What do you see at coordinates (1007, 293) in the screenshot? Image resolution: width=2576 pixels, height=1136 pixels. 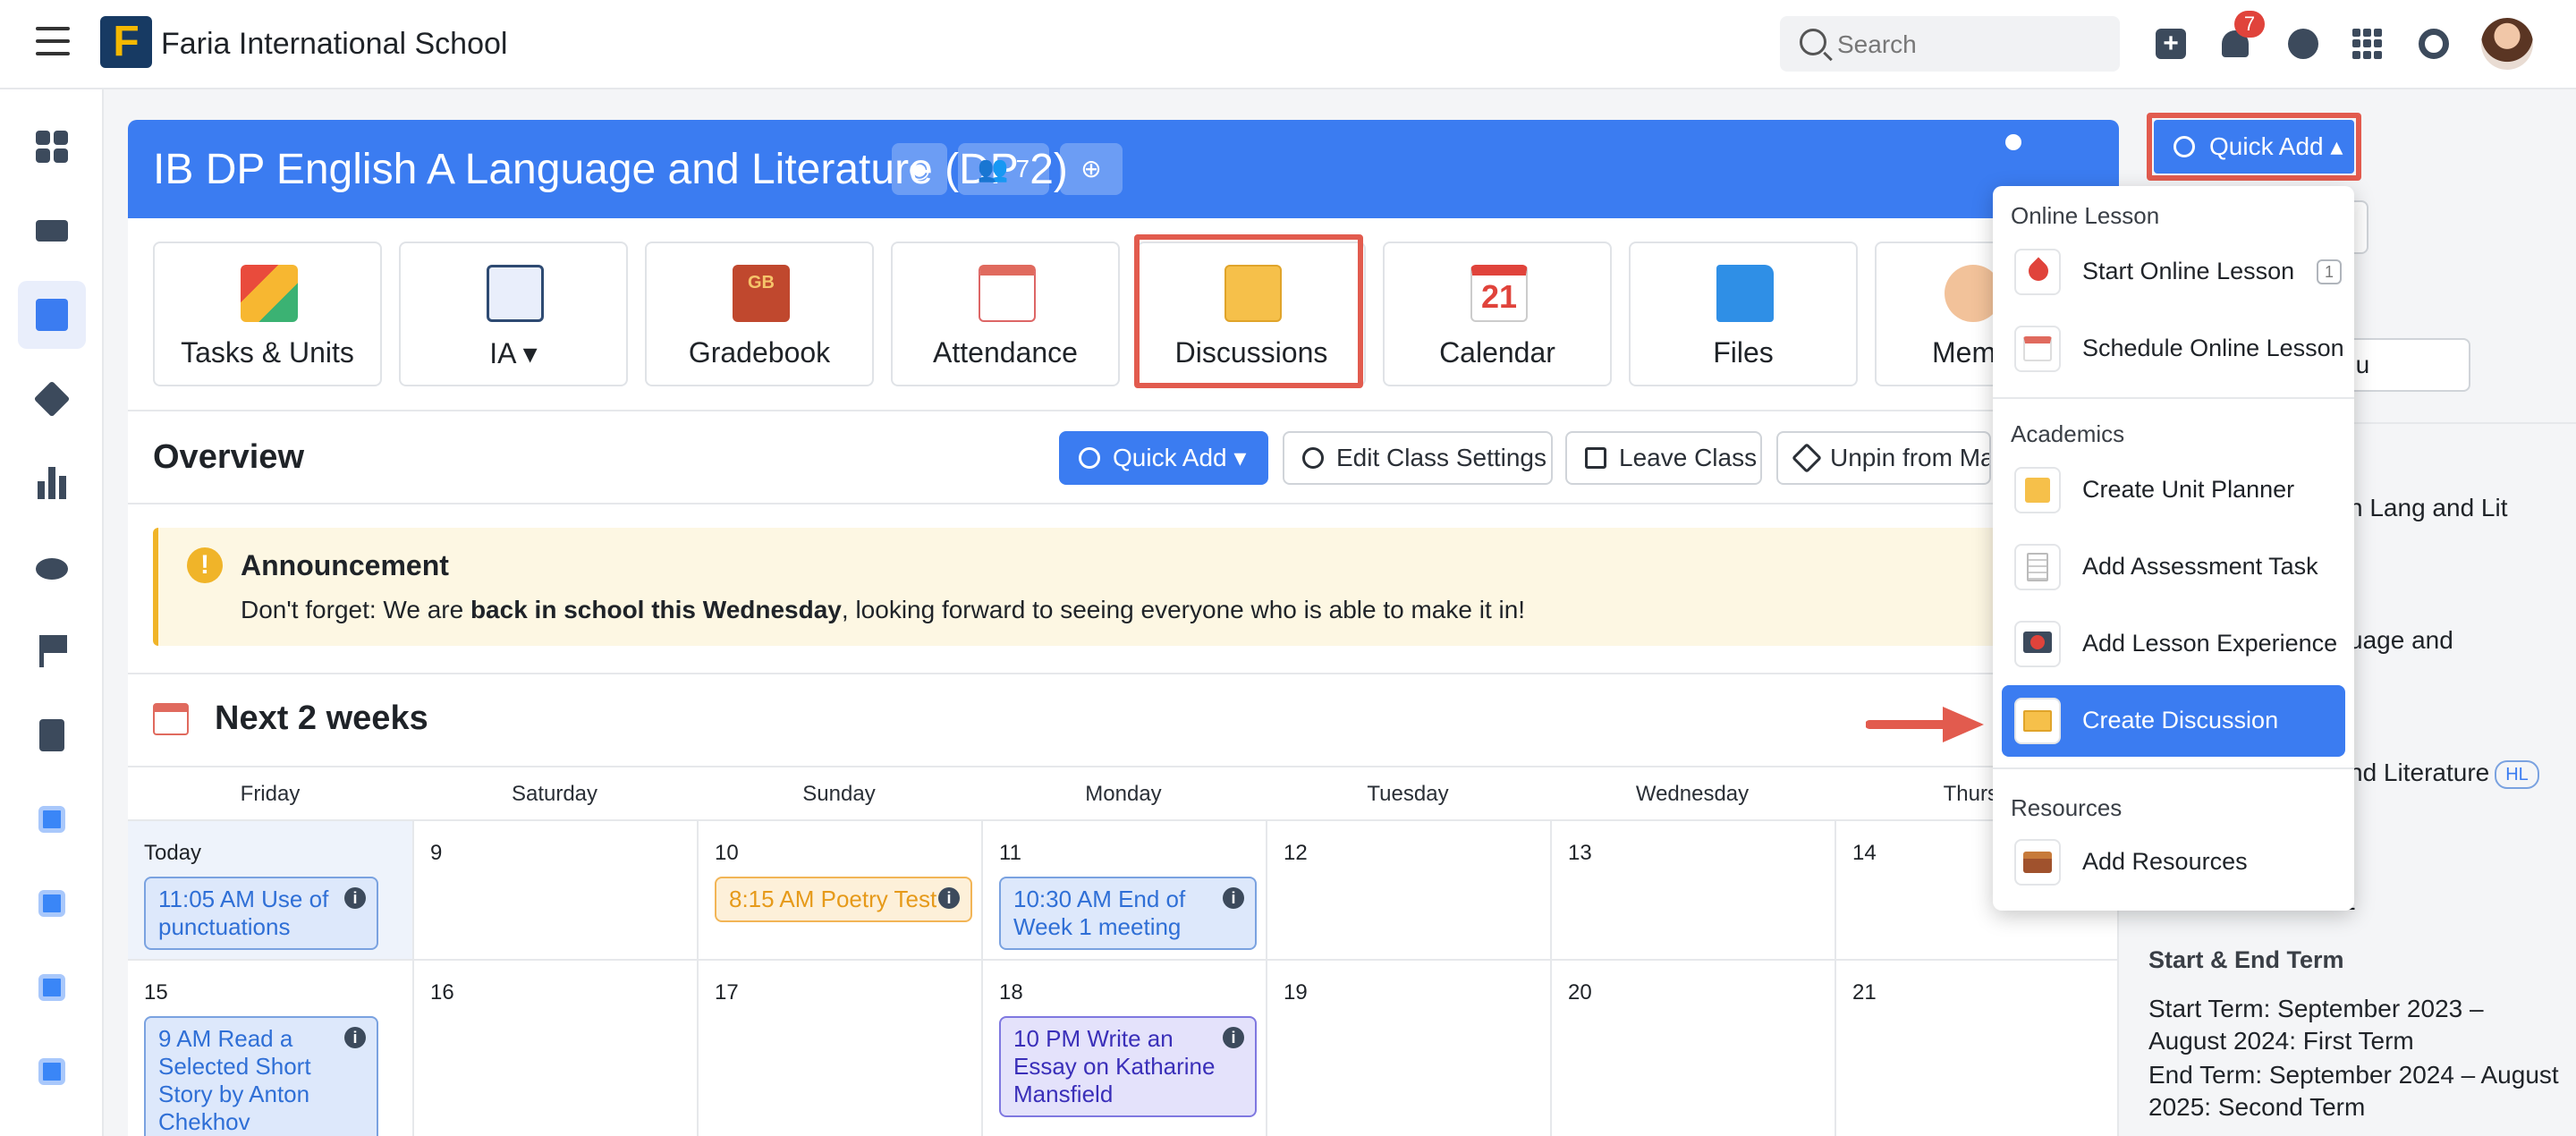 I see `attendance-icon` at bounding box center [1007, 293].